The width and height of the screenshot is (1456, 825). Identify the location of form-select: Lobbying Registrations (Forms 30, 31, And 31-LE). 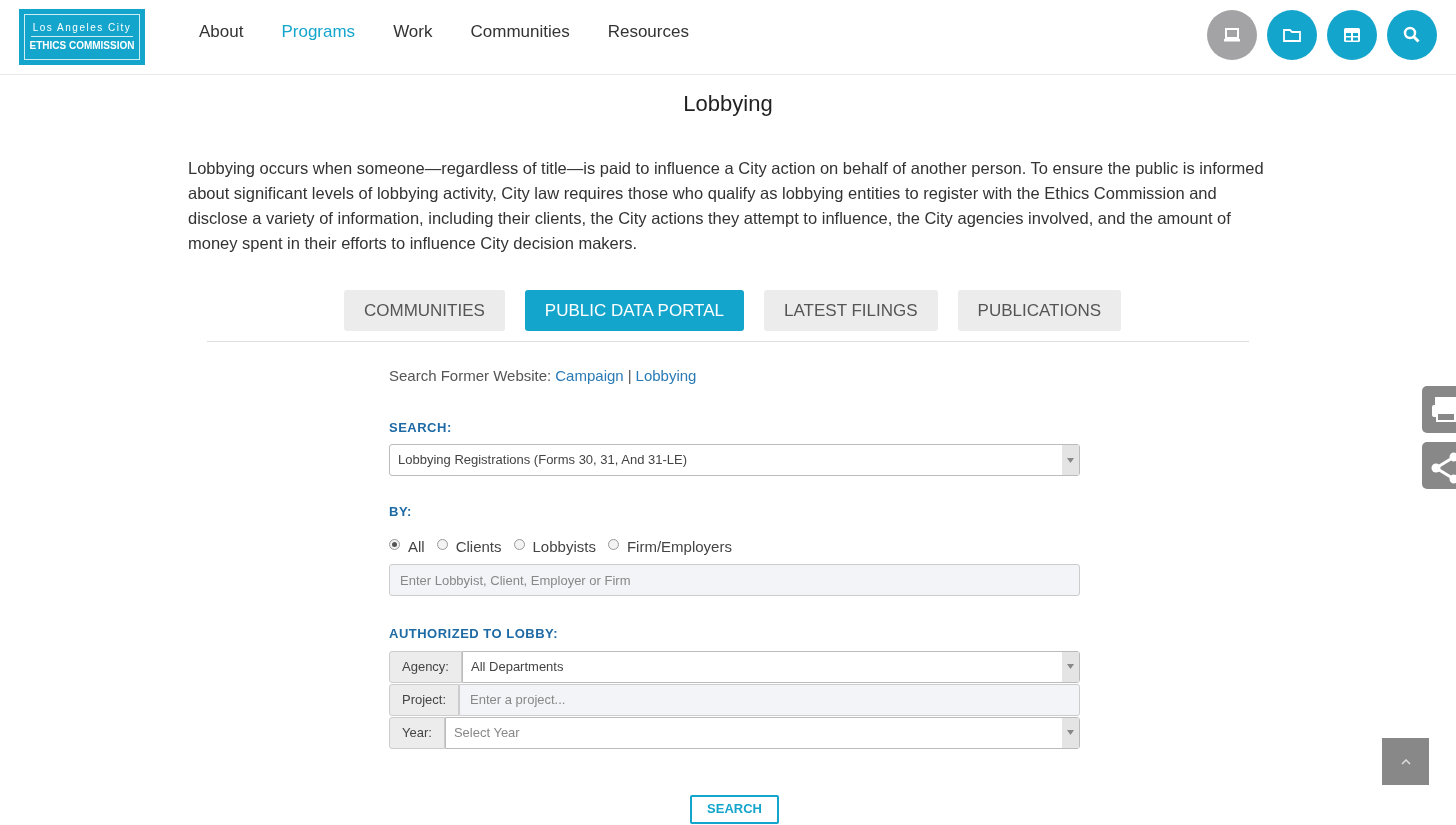
(734, 460).